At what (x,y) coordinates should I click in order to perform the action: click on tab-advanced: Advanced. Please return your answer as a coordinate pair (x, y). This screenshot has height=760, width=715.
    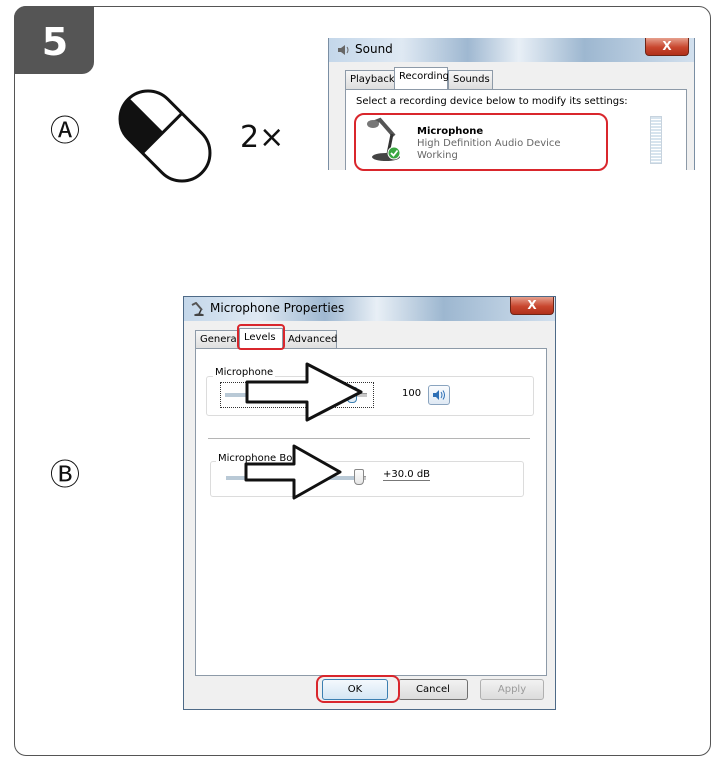
    Looking at the image, I should click on (310, 339).